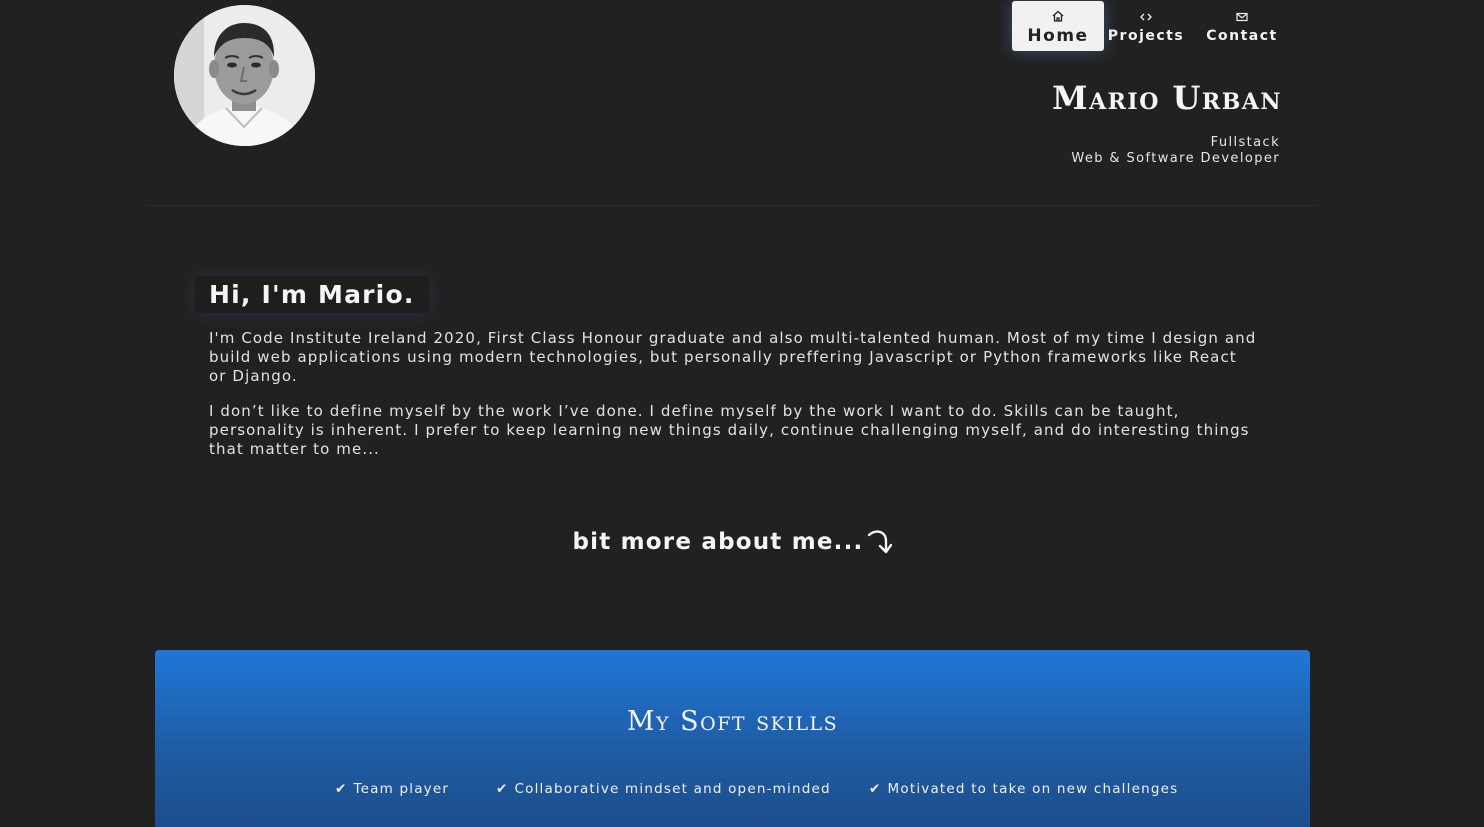  Describe the element at coordinates (732, 721) in the screenshot. I see `soft-skills-title: My Soft skills` at that location.